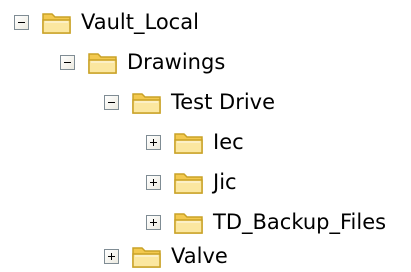 The image size is (411, 272). Describe the element at coordinates (223, 102) in the screenshot. I see `tree-node-label: Test Drive` at that location.